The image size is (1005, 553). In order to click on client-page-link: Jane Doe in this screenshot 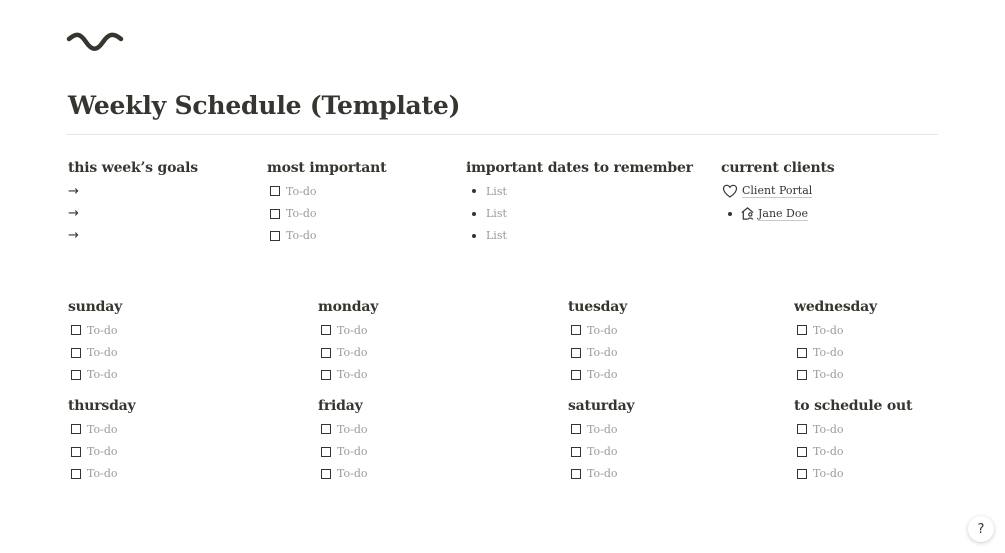, I will do `click(783, 214)`.